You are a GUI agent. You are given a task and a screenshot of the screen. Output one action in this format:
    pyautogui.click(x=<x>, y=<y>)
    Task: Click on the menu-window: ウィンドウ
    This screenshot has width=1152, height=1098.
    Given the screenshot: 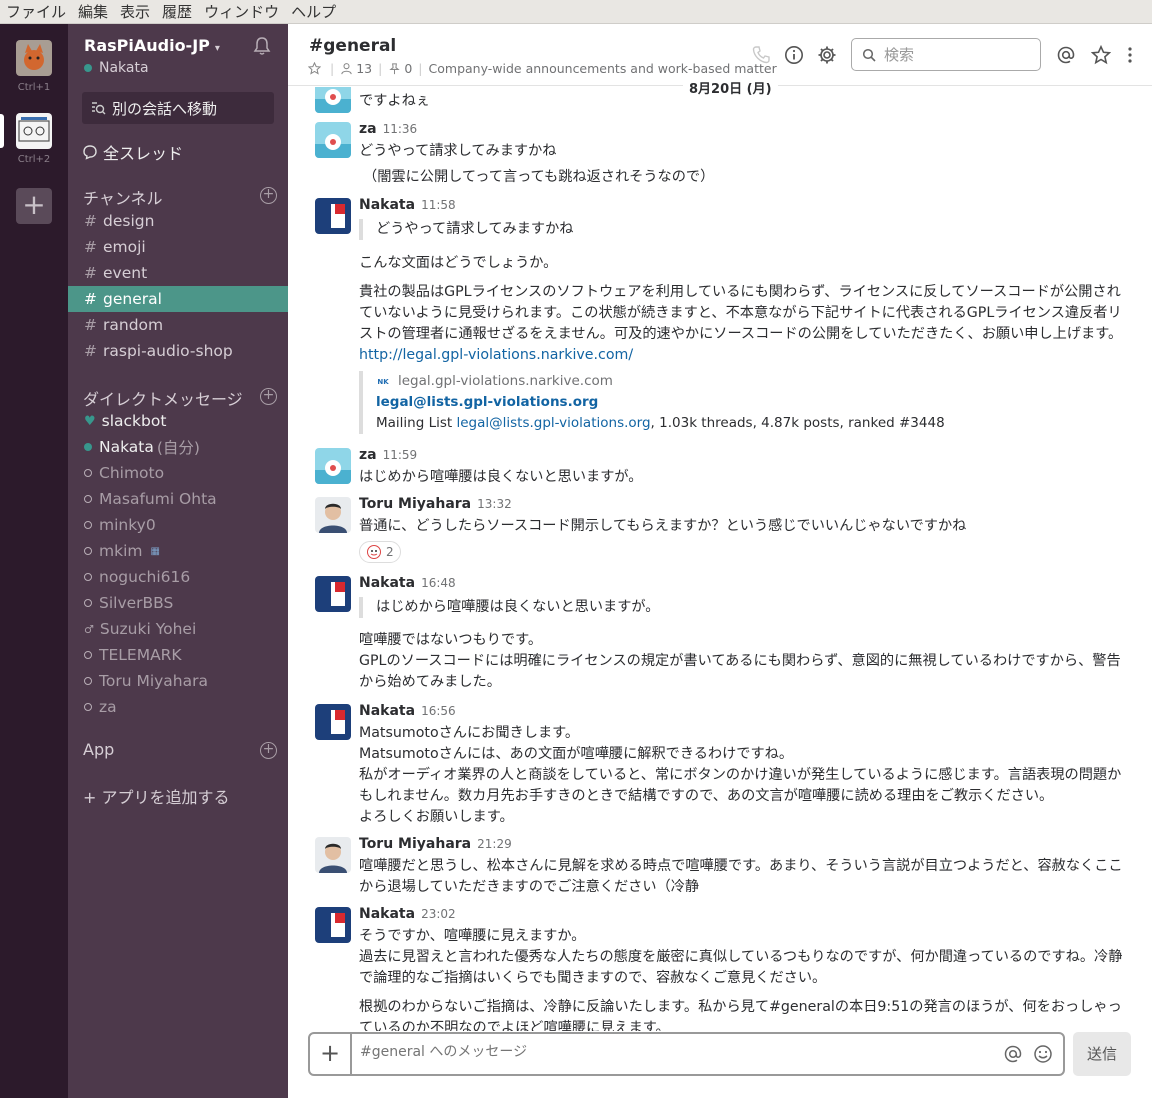 What is the action you would take?
    pyautogui.click(x=241, y=11)
    